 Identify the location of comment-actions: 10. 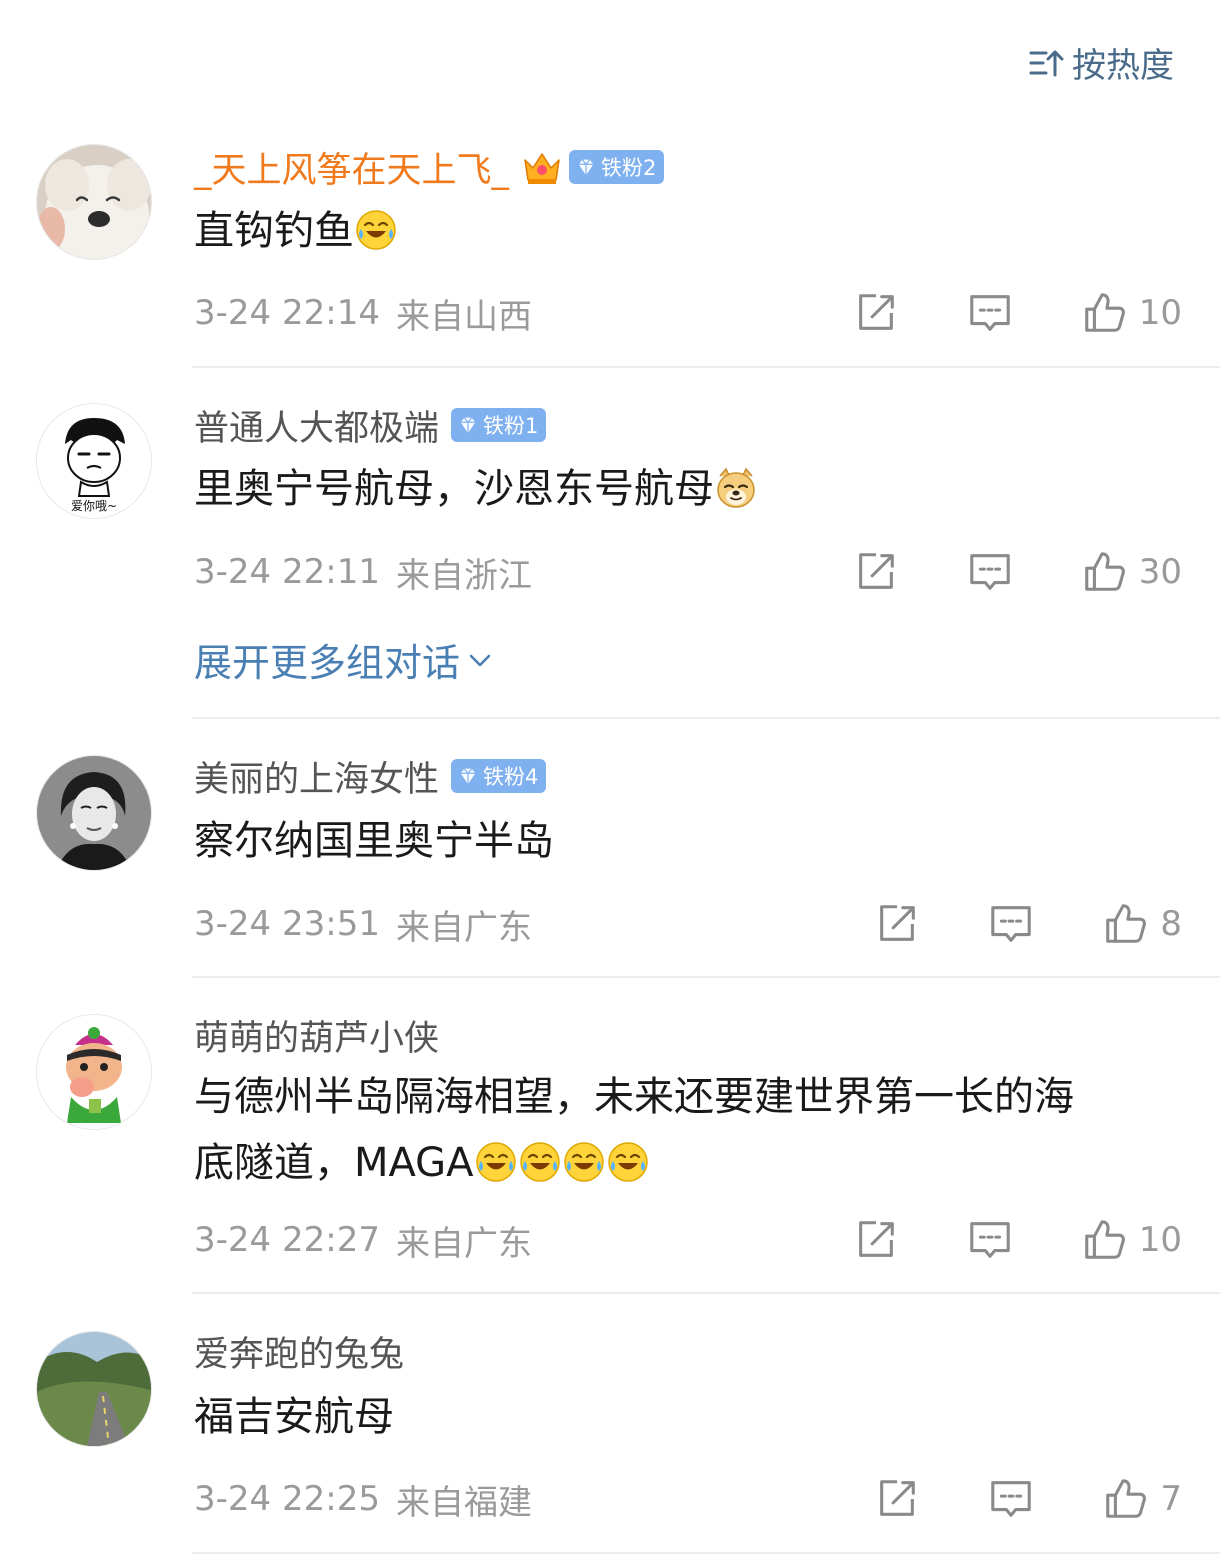
(1017, 1240).